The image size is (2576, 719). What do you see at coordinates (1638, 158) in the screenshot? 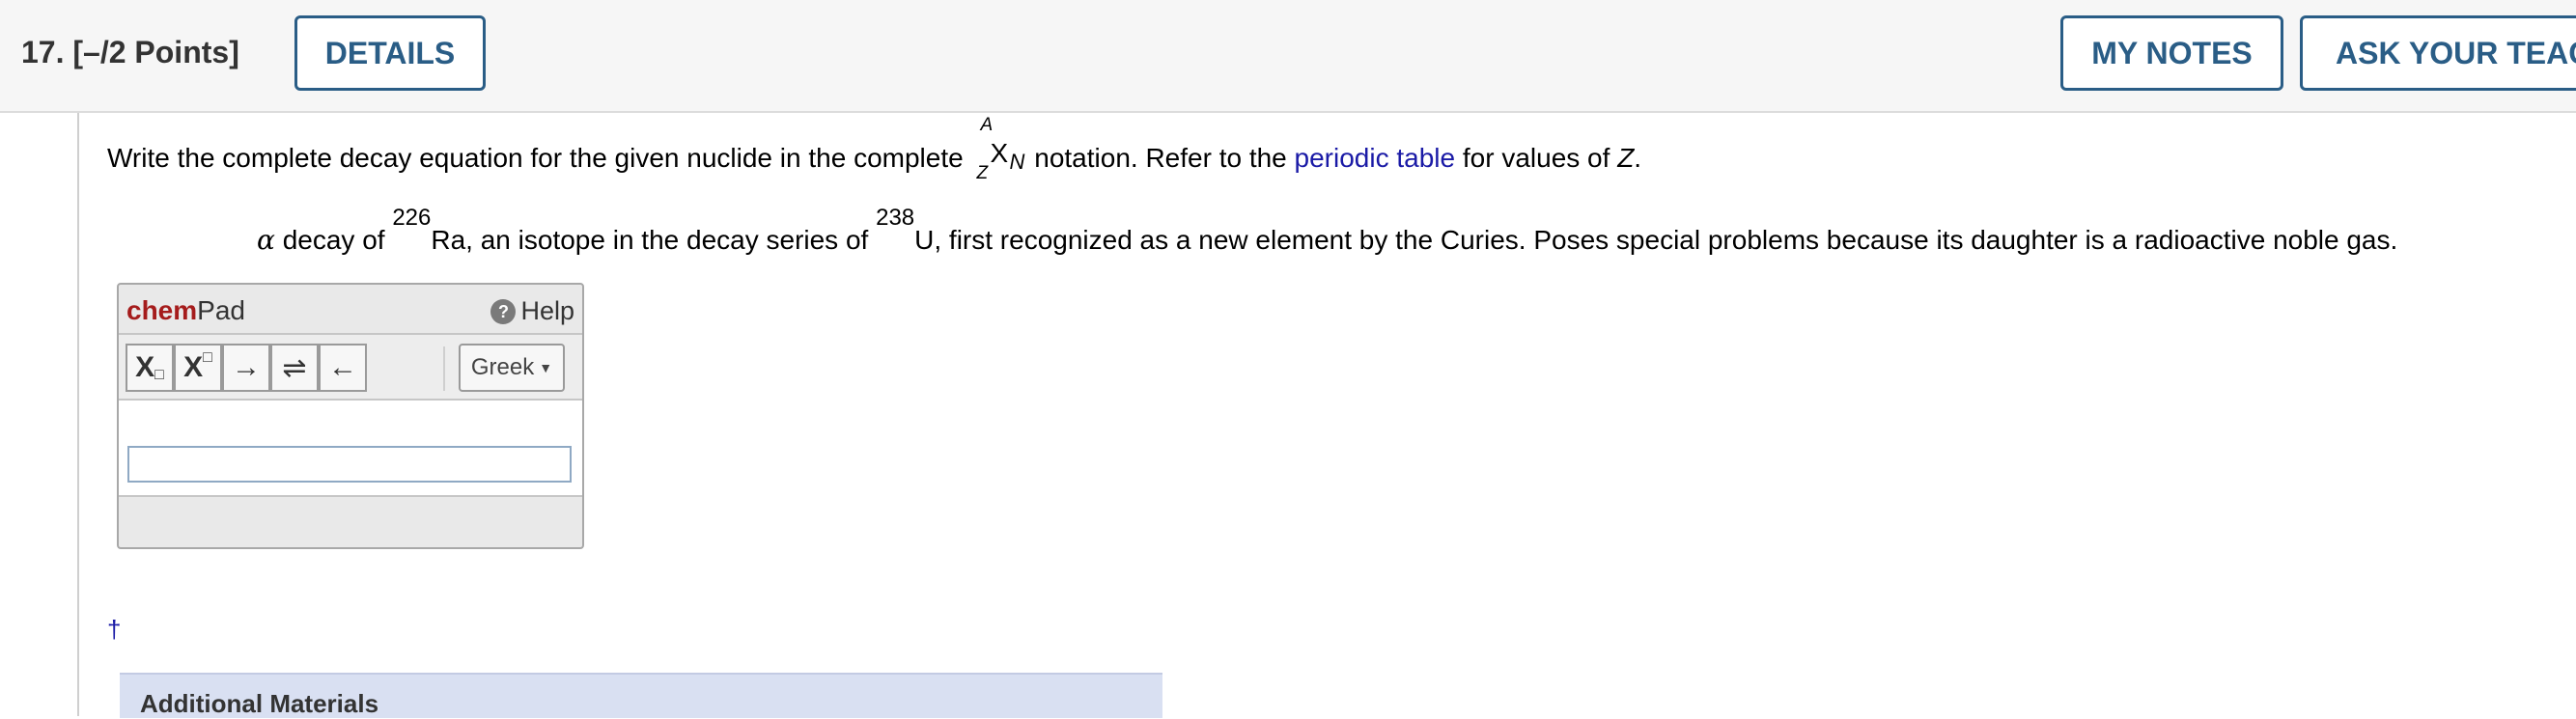
I see `prompt-text-end: .` at bounding box center [1638, 158].